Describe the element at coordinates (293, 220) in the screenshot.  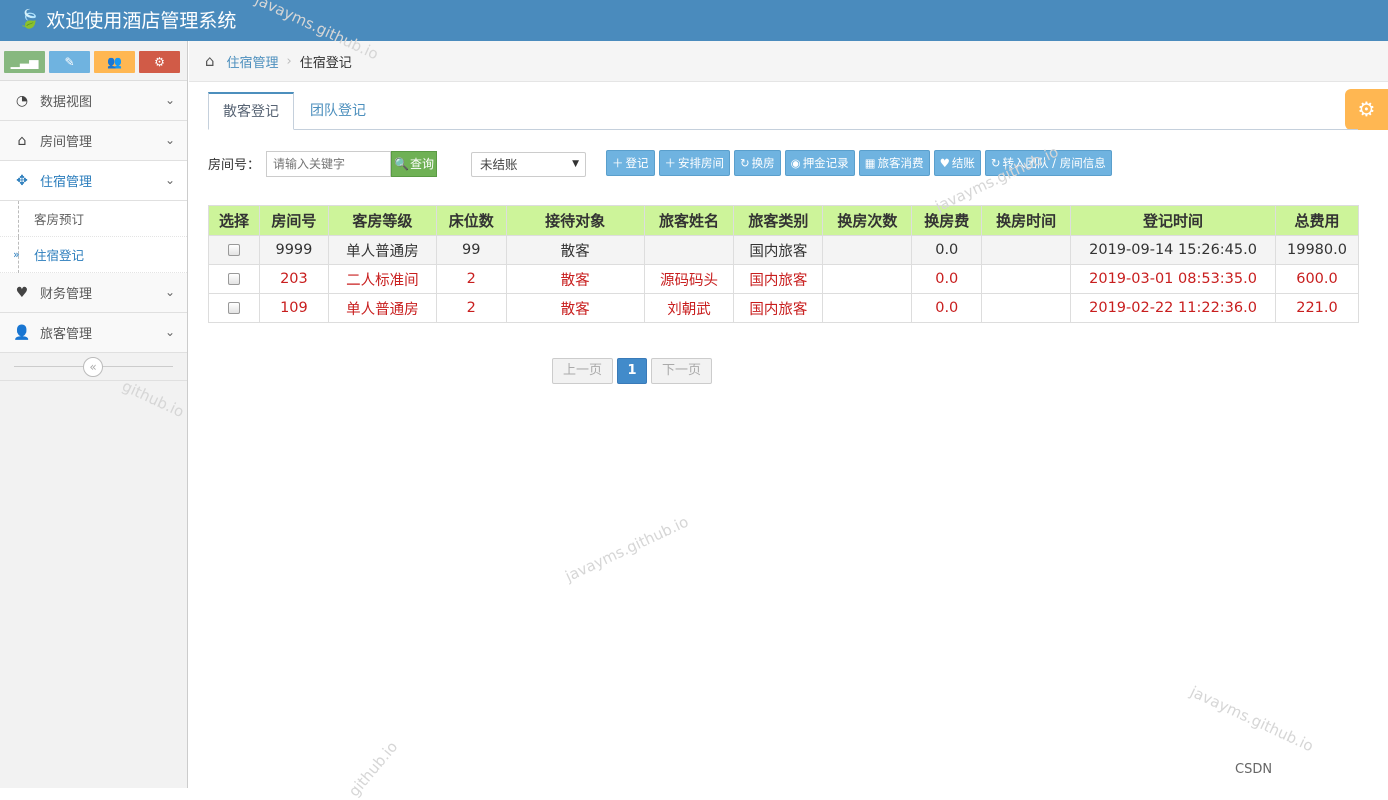
I see `column-header: 房间号` at that location.